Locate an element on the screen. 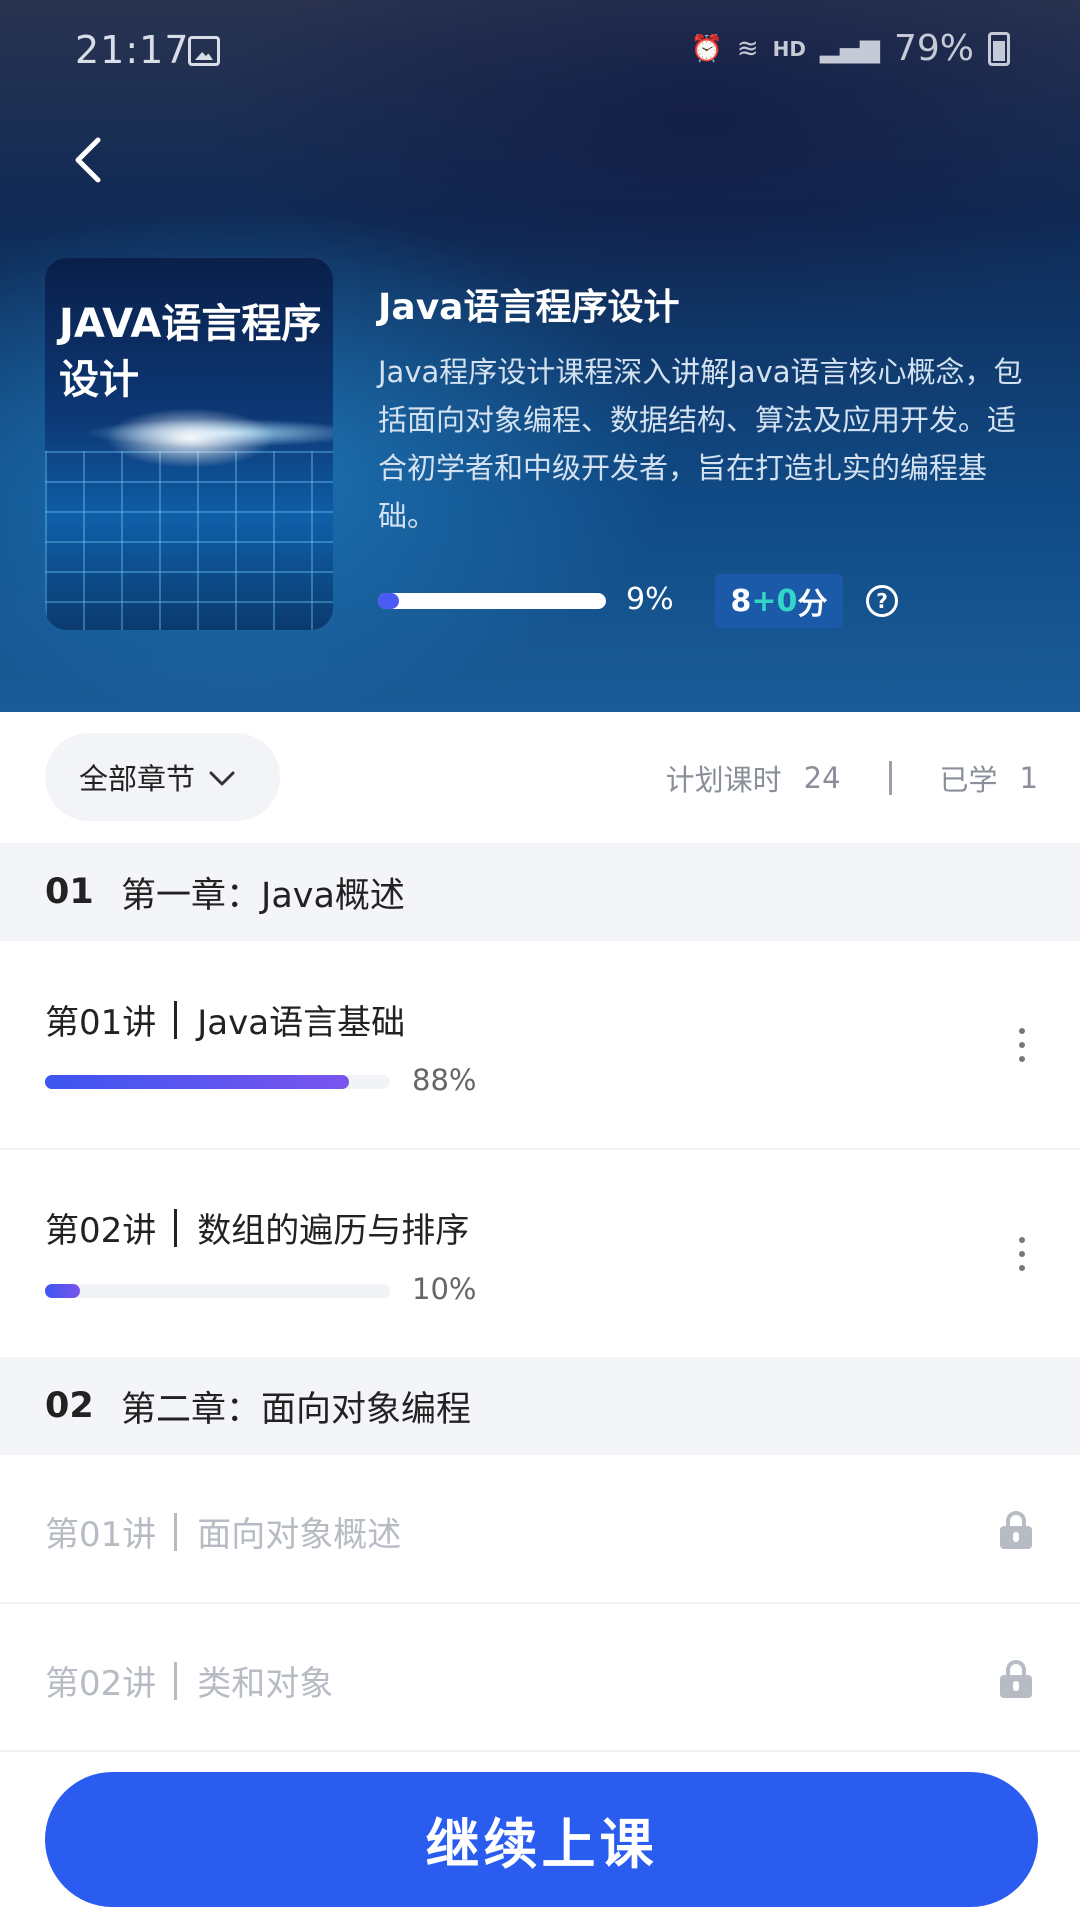 The width and height of the screenshot is (1080, 1920). back-button is located at coordinates (88, 160).